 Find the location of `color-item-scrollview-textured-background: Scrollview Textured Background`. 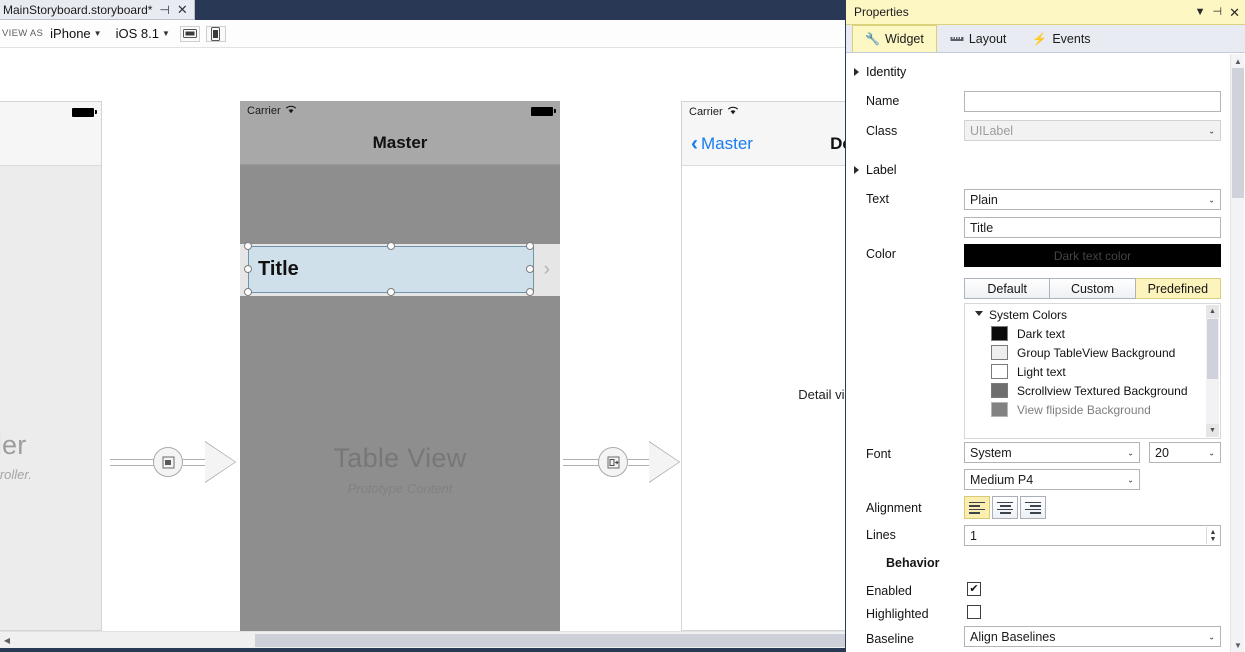

color-item-scrollview-textured-background: Scrollview Textured Background is located at coordinates (1092, 390).